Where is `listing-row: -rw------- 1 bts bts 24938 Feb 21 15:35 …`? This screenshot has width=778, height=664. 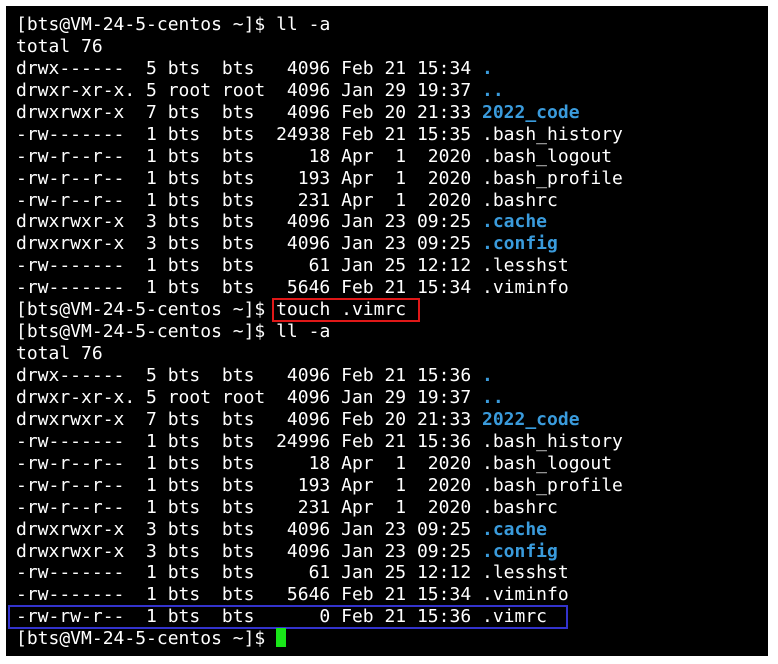
listing-row: -rw------- 1 bts bts 24938 Feb 21 15:35 … is located at coordinates (319, 135).